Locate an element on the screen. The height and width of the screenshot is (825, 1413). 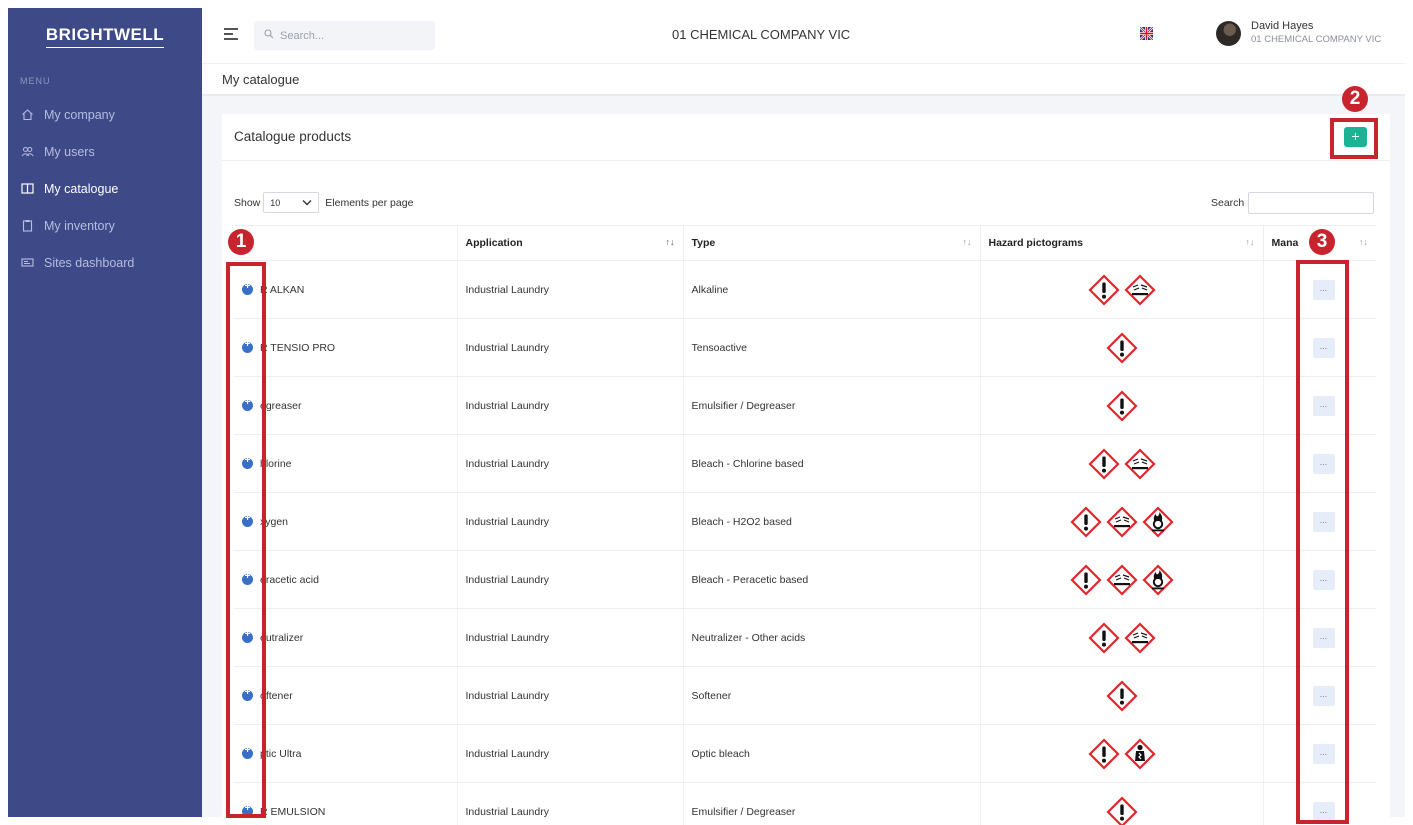
column-header-label: Type is located at coordinates (703, 243).